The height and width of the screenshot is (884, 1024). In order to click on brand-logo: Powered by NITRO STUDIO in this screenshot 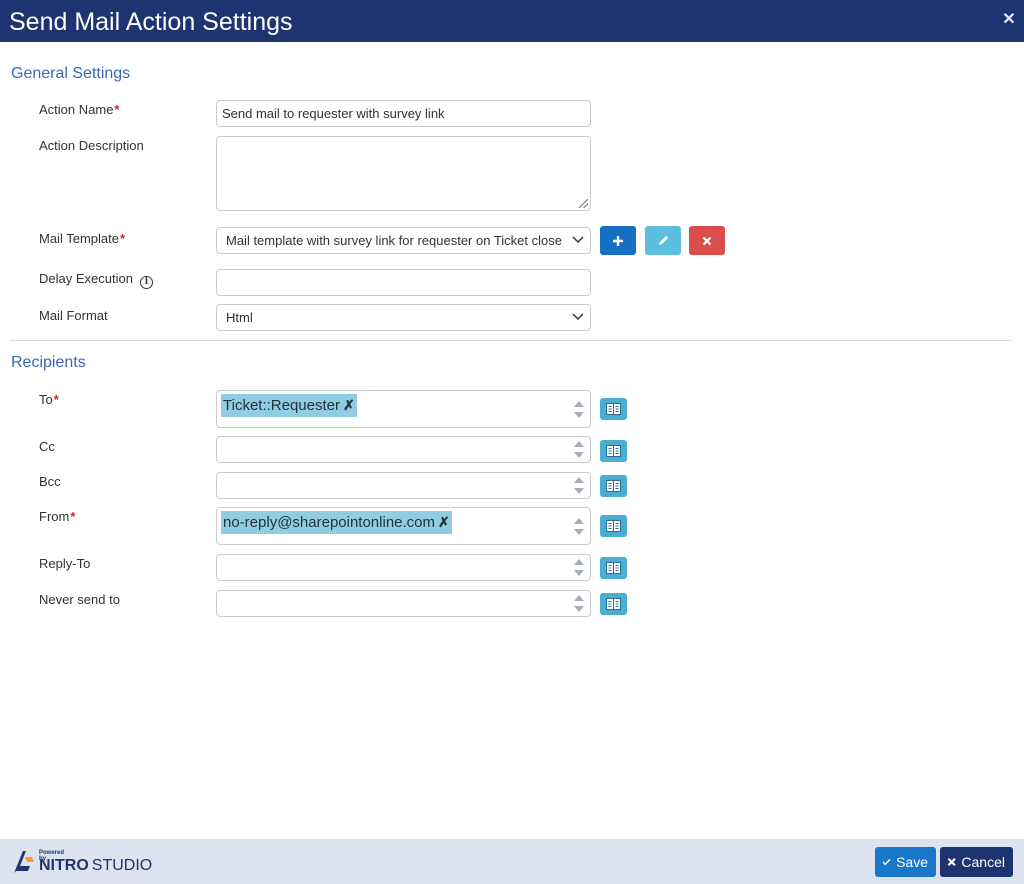, I will do `click(82, 862)`.